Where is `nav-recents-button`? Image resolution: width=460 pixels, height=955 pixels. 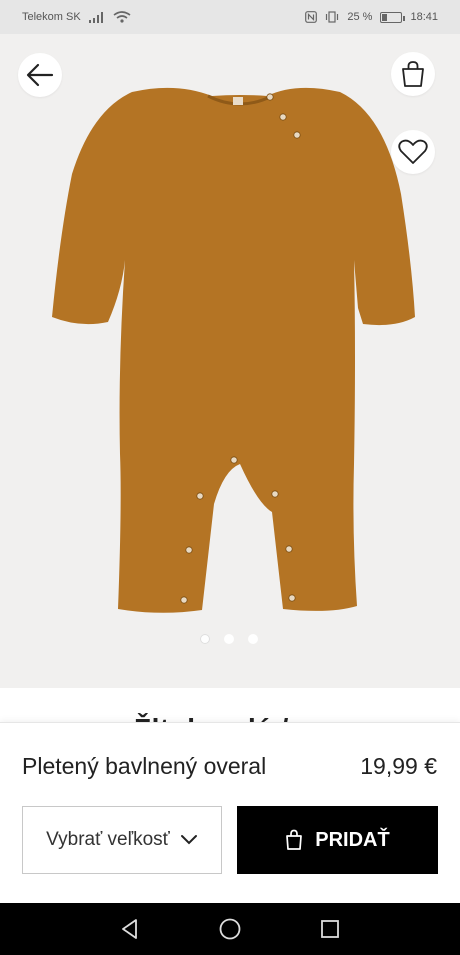
nav-recents-button is located at coordinates (330, 929).